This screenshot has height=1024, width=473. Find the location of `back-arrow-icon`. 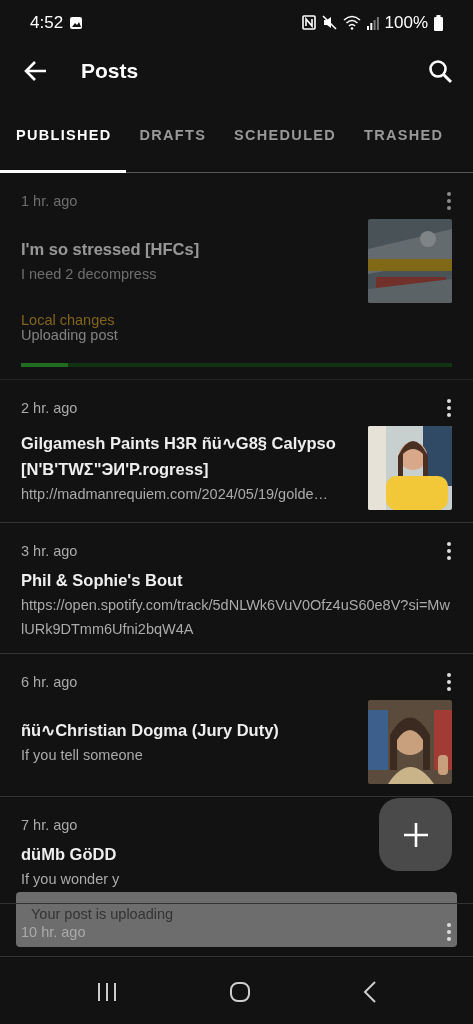

back-arrow-icon is located at coordinates (36, 71).